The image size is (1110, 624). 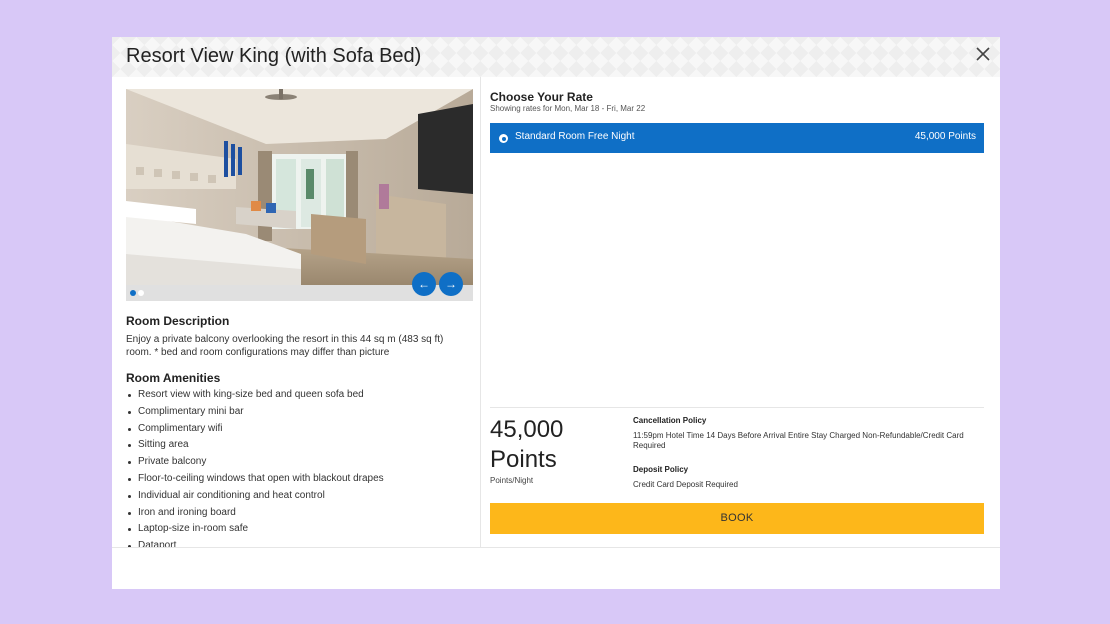 What do you see at coordinates (685, 484) in the screenshot?
I see `deposit-policy-text: Credit Card Deposit Required` at bounding box center [685, 484].